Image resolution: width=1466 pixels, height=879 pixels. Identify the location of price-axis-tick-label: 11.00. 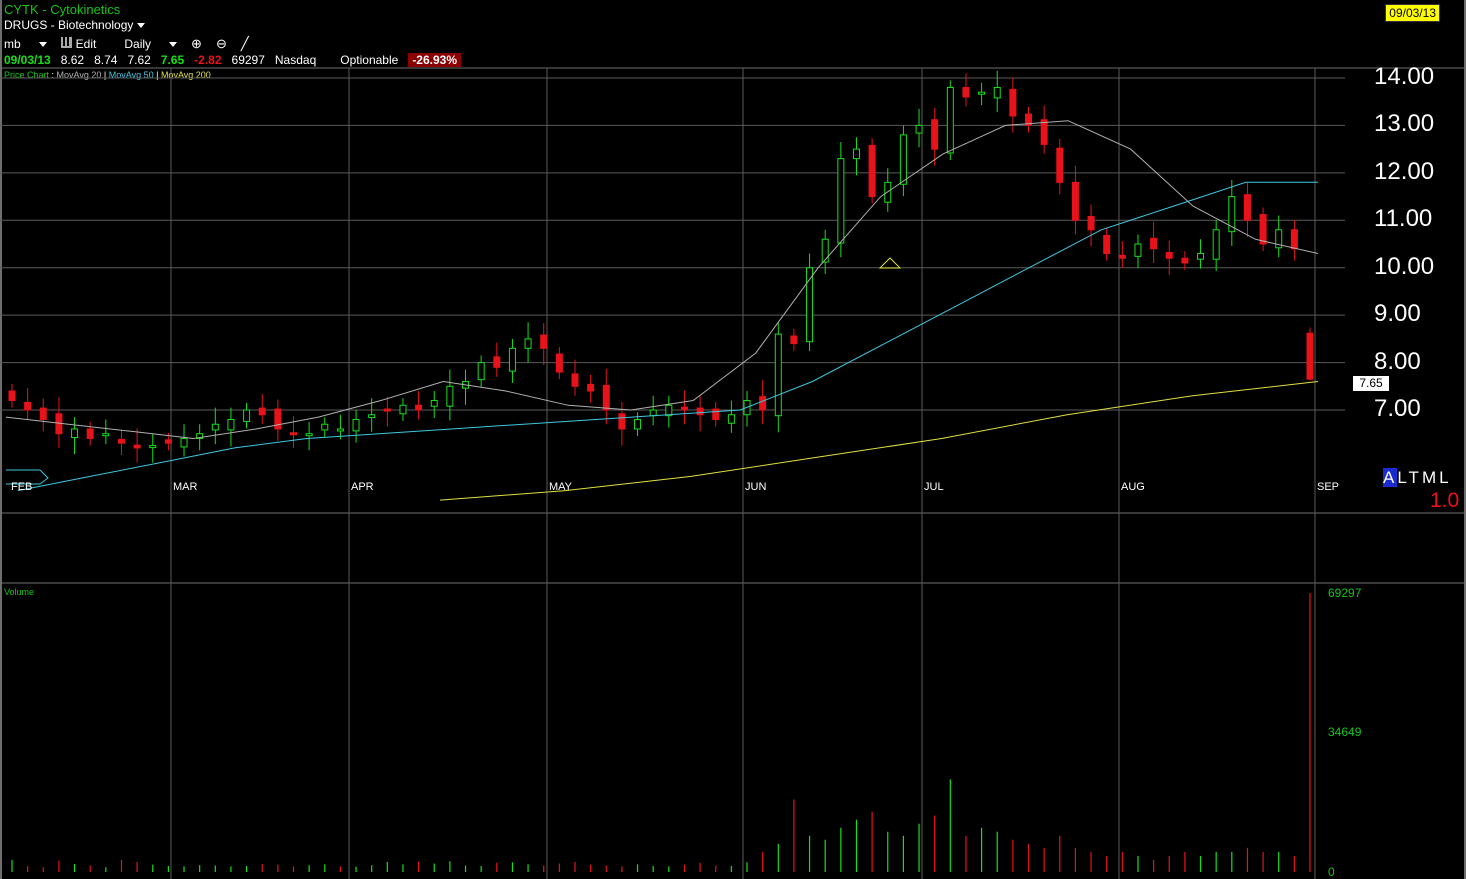
(1403, 219).